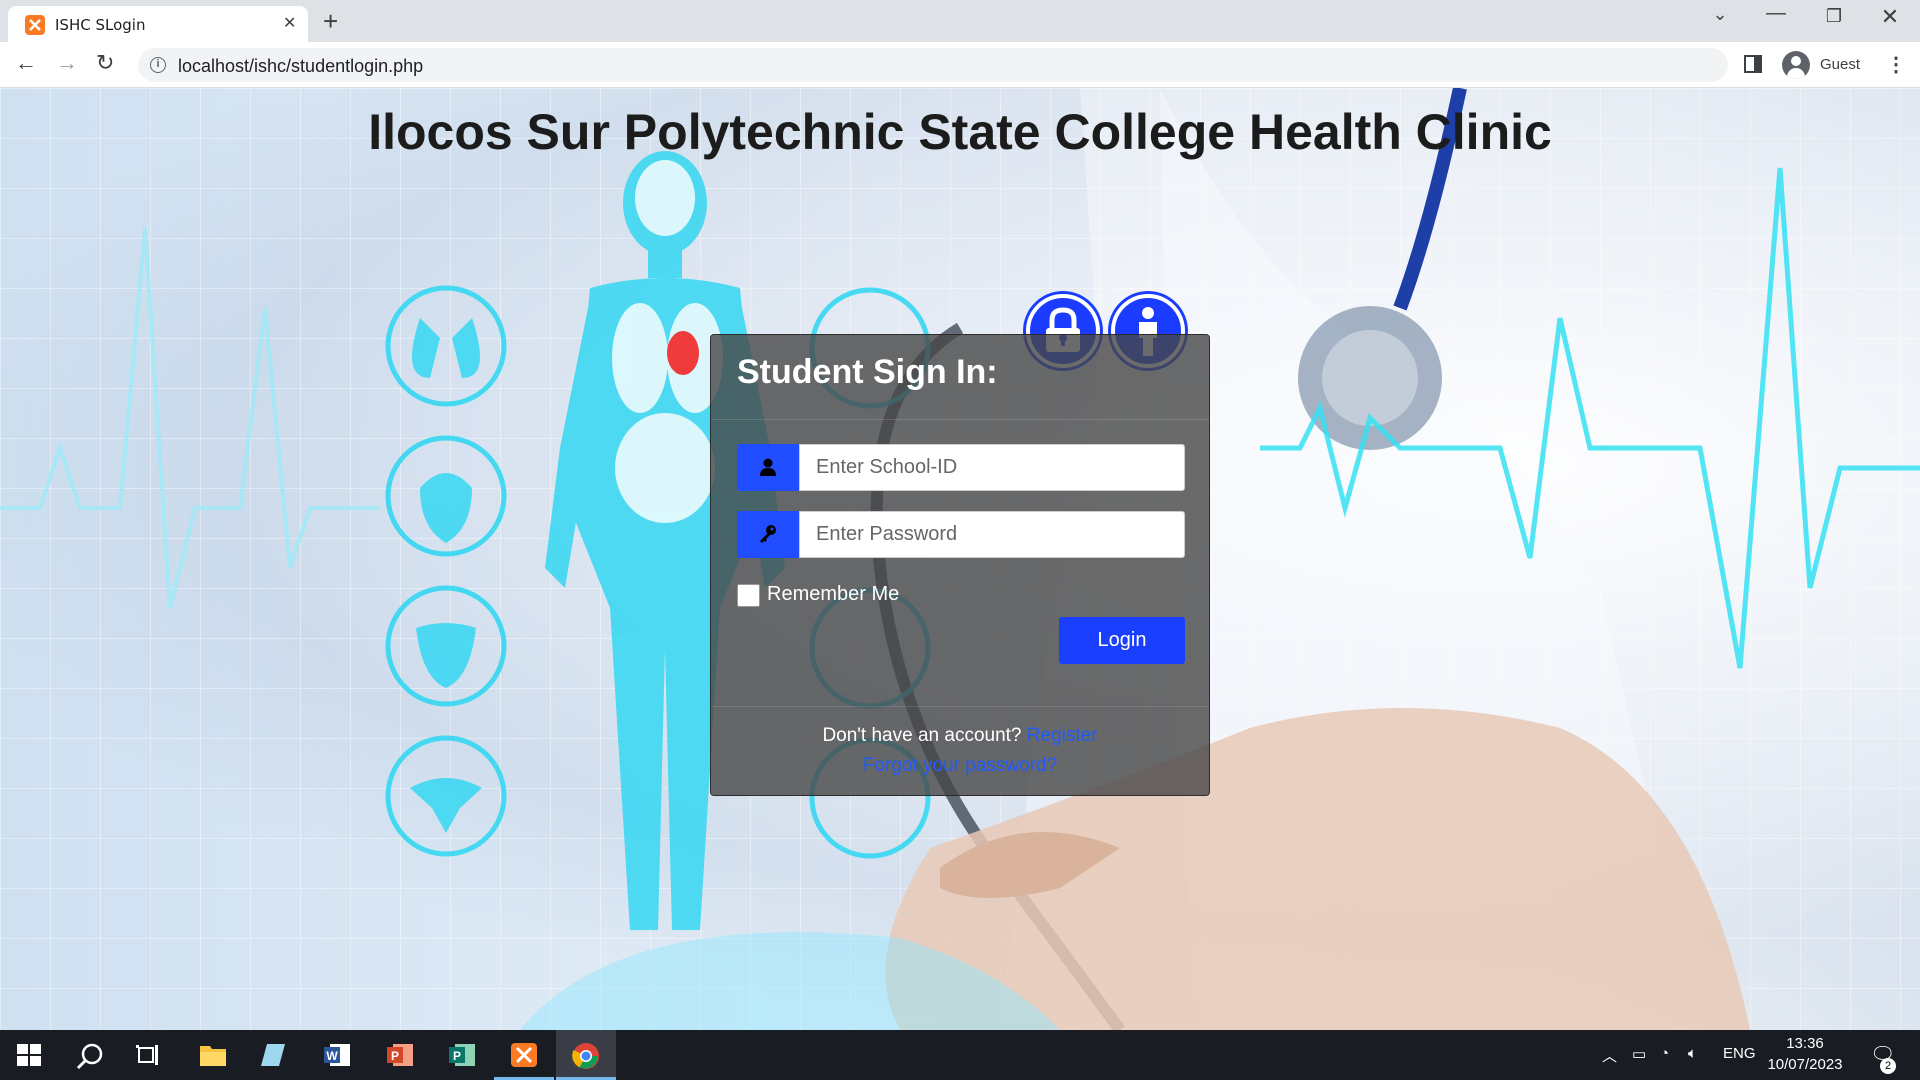 This screenshot has width=1920, height=1080. I want to click on folder-icon, so click(213, 1056).